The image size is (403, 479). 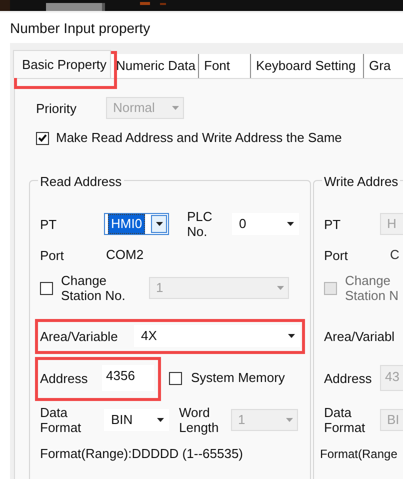 I want to click on format-range-text: Format(Range):DDDDD (1--65535), so click(x=142, y=454).